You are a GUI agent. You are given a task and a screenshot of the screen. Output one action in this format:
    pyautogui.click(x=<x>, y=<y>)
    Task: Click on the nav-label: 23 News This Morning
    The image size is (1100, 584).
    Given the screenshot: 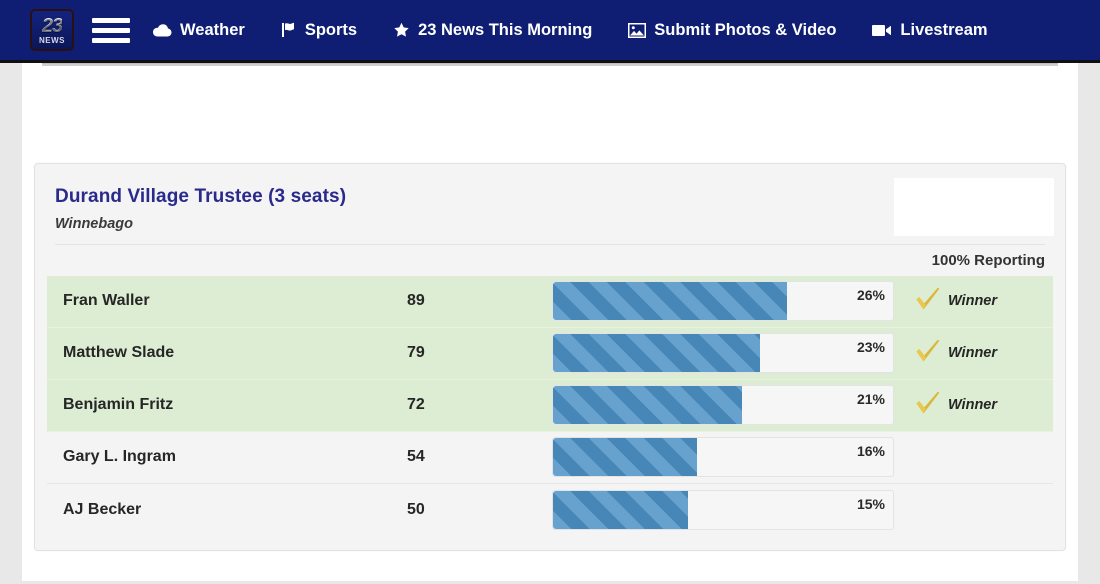 What is the action you would take?
    pyautogui.click(x=505, y=29)
    